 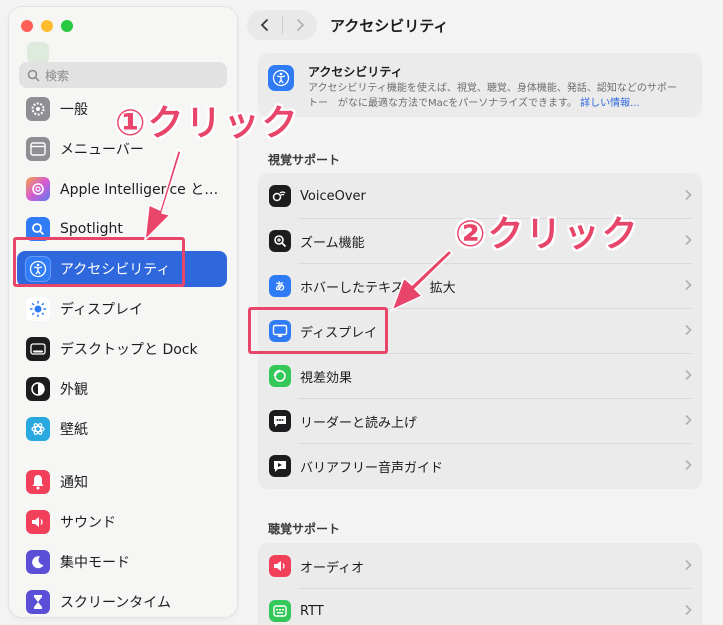 I want to click on step2-arrow, so click(x=422, y=280).